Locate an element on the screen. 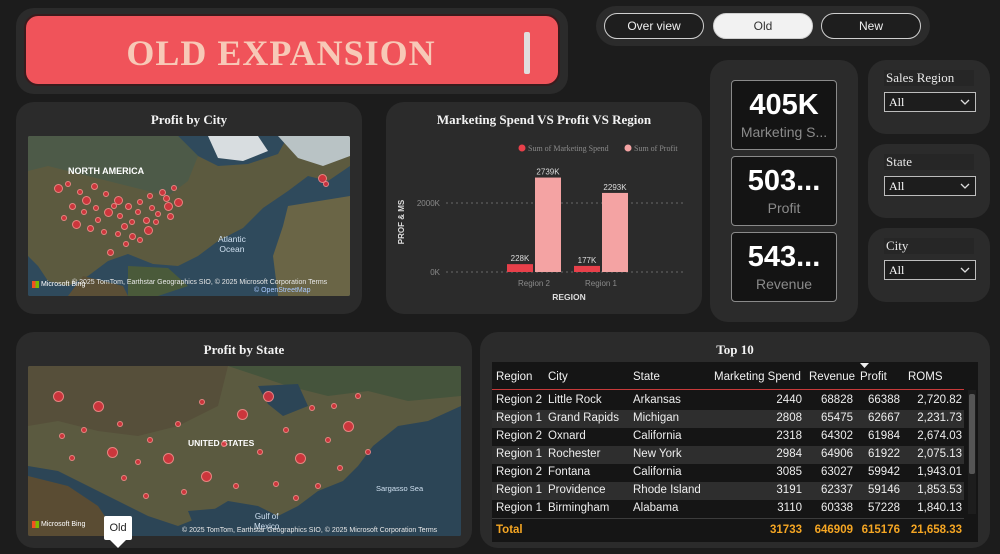 The image size is (1000, 554). kpi-revenue-label: Revenue is located at coordinates (784, 284).